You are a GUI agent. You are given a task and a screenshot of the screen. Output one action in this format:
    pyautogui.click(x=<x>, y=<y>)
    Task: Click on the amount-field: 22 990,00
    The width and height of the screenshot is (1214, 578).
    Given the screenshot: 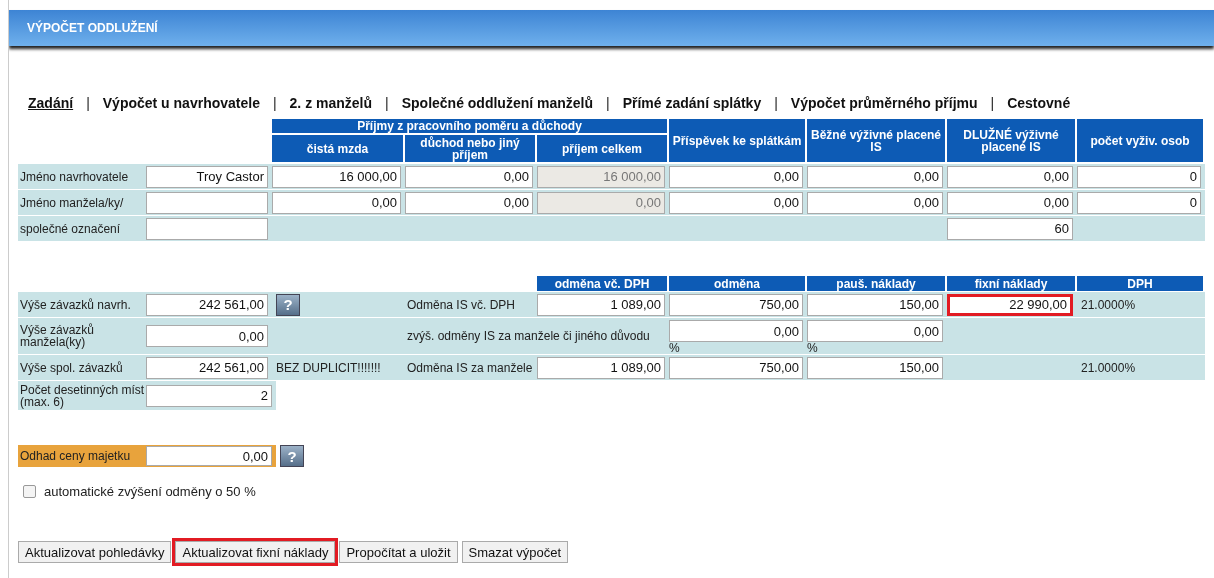 What is the action you would take?
    pyautogui.click(x=1010, y=304)
    